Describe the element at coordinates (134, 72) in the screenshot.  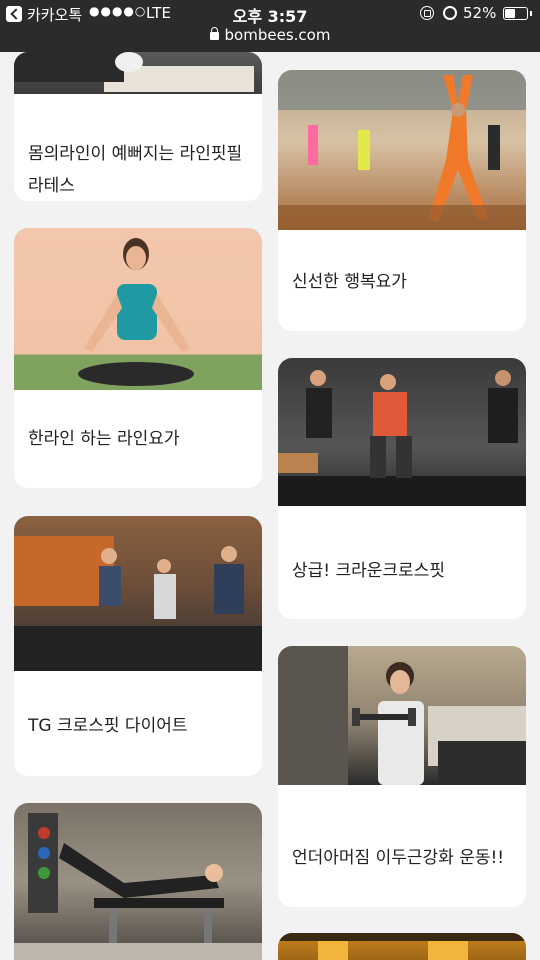
I see `pilates-illustration` at that location.